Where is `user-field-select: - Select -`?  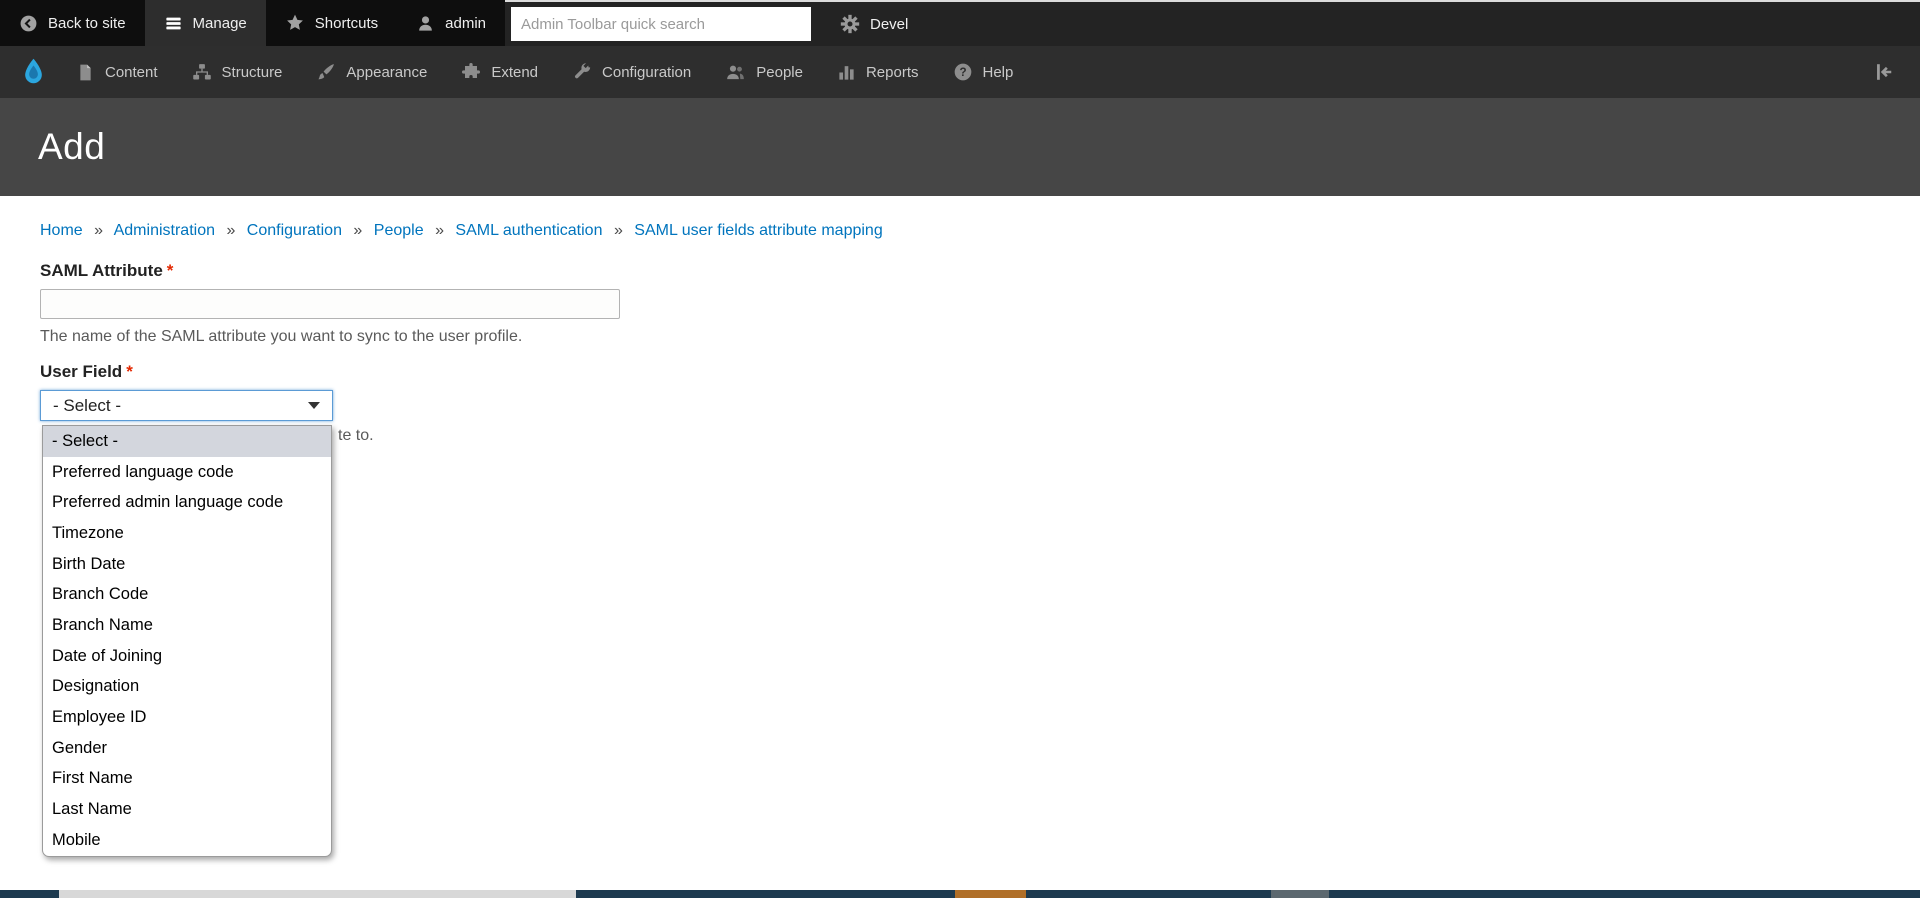
user-field-select: - Select - is located at coordinates (186, 405).